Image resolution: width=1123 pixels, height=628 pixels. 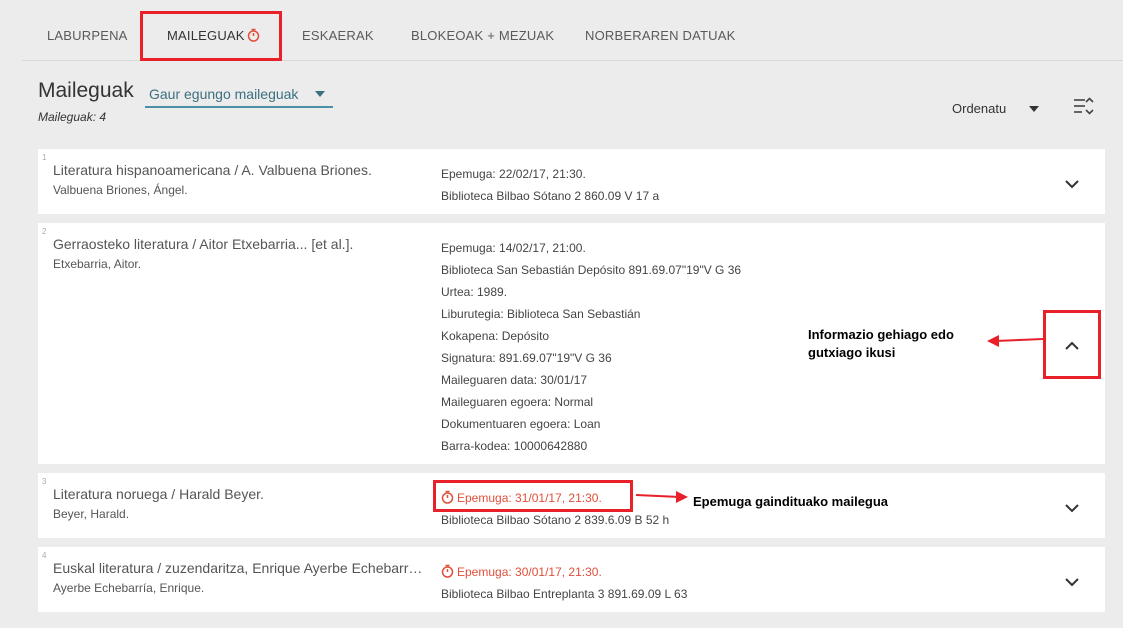 I want to click on loan-due-date: Epemuga: 22/02/17, 21:30., so click(x=513, y=174).